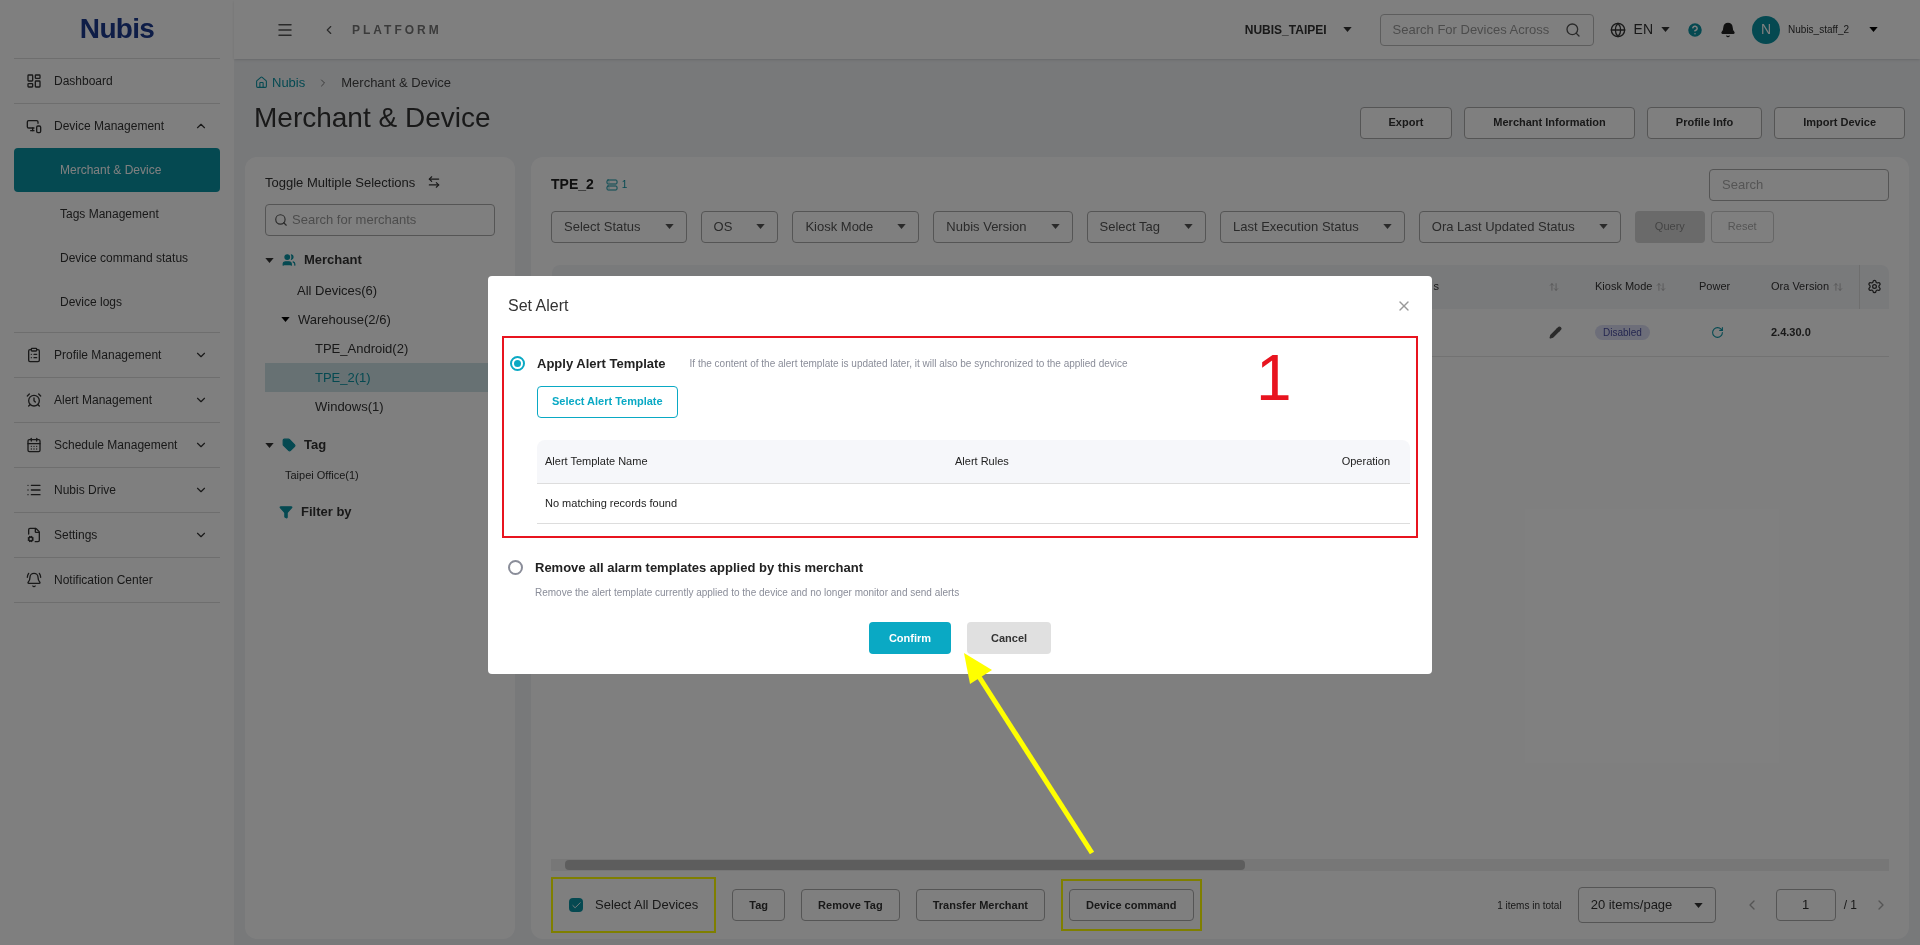 The height and width of the screenshot is (945, 1920). Describe the element at coordinates (1735, 286) in the screenshot. I see `column-header: Power` at that location.